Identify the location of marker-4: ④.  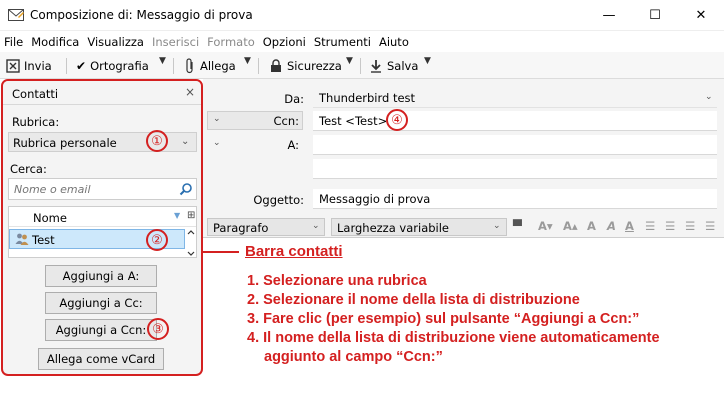
(397, 120).